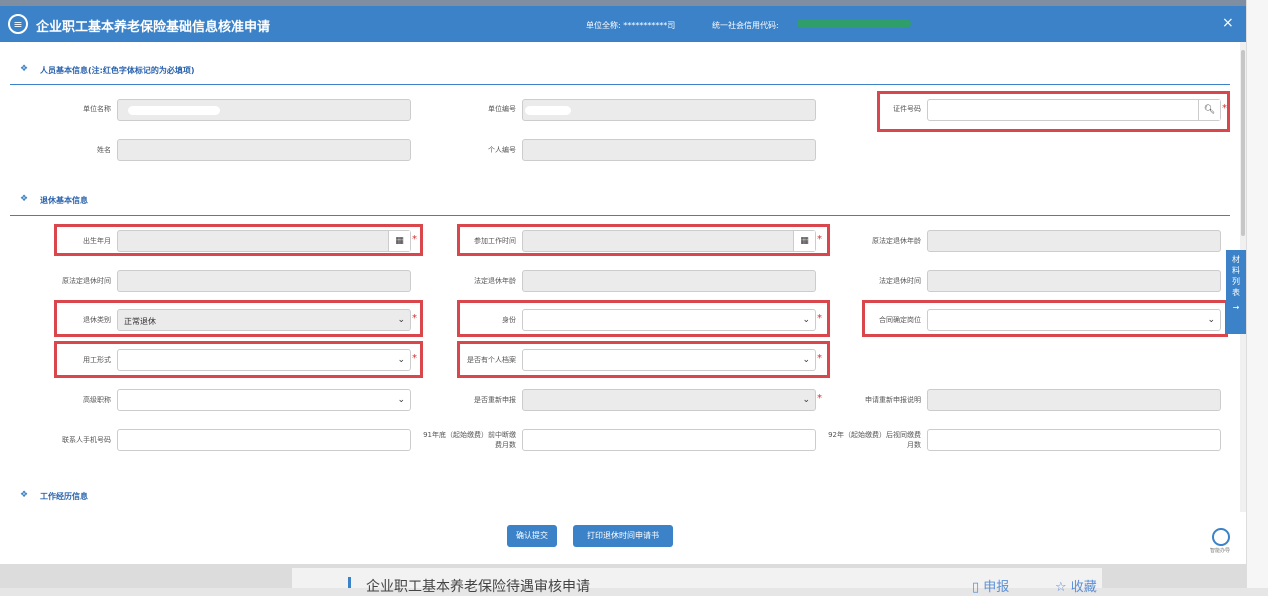  I want to click on personal-no-field, so click(669, 150).